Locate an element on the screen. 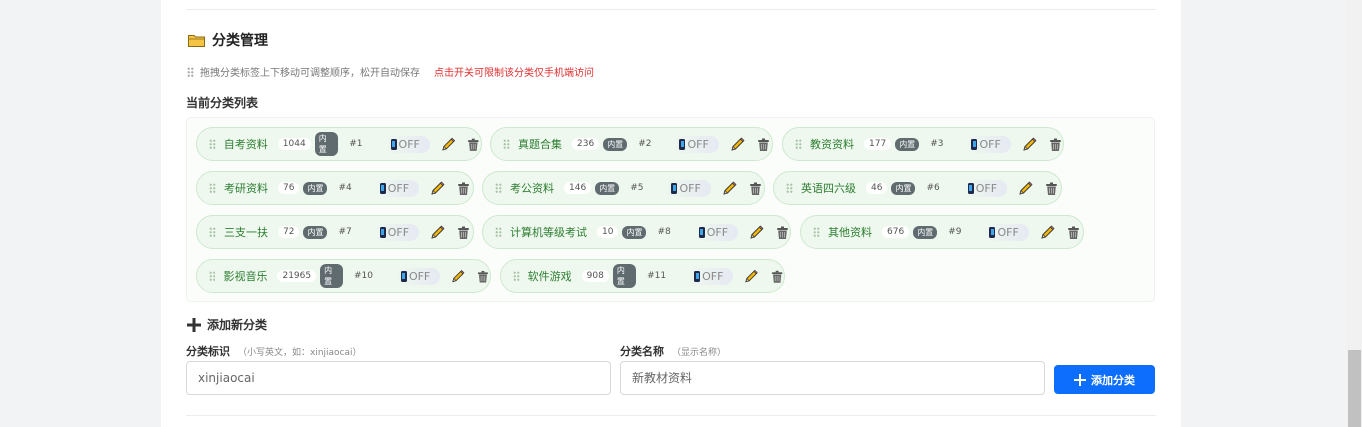 The width and height of the screenshot is (1362, 427). category-count: 76 is located at coordinates (289, 188).